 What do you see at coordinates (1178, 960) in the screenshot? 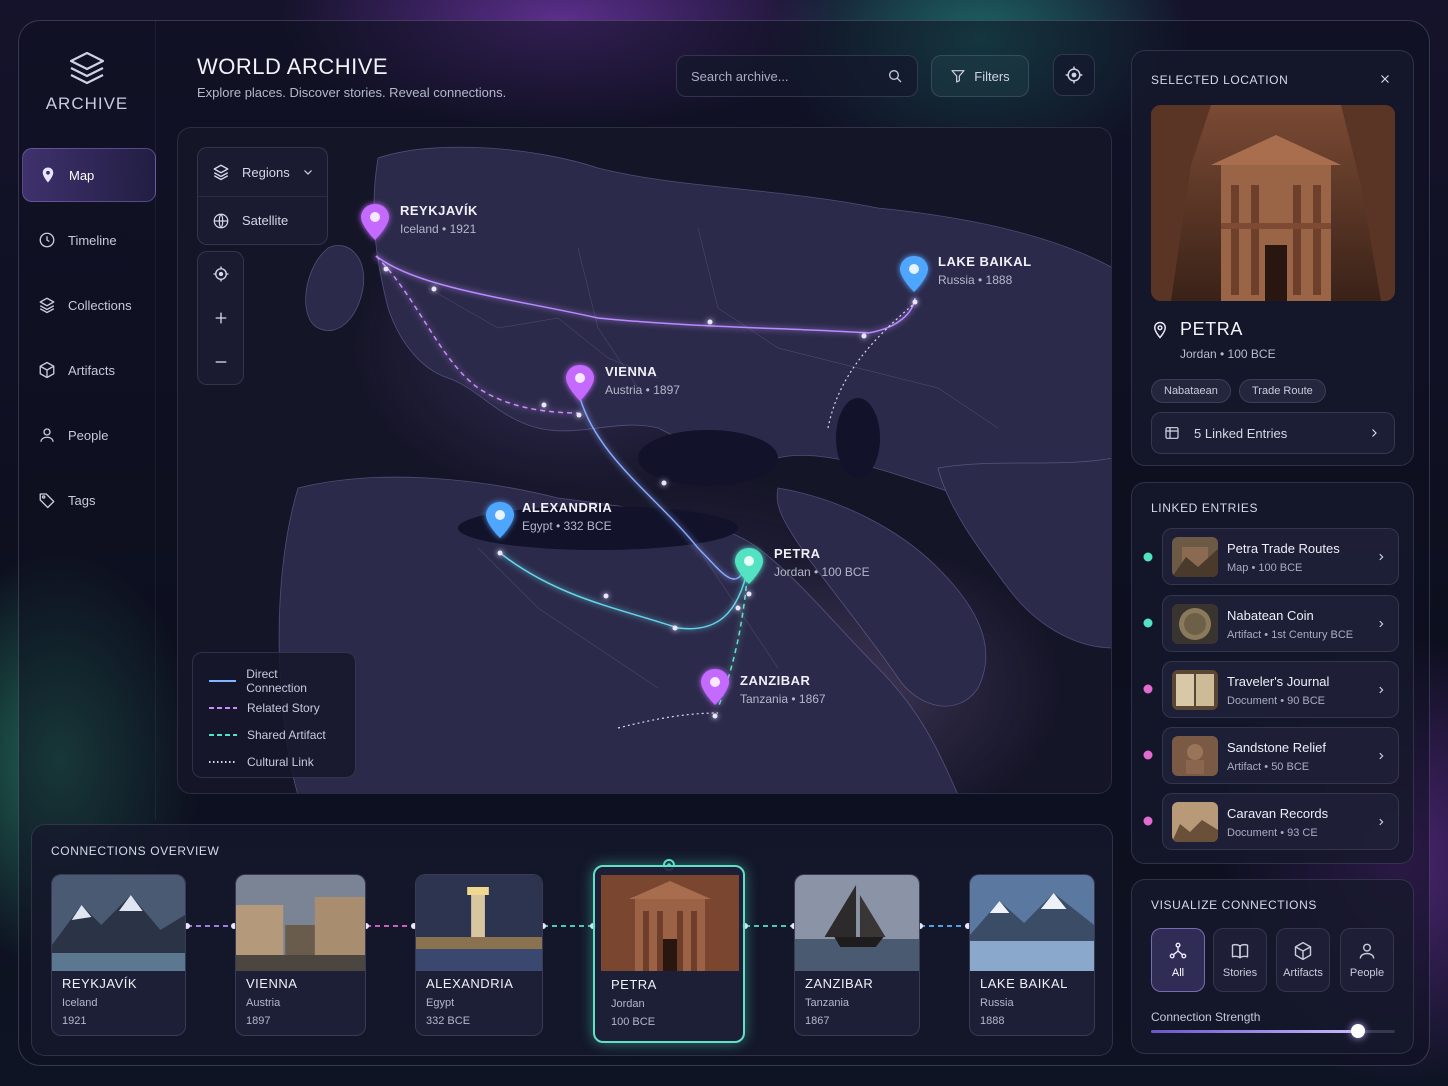
I see `viz-option-all: All` at bounding box center [1178, 960].